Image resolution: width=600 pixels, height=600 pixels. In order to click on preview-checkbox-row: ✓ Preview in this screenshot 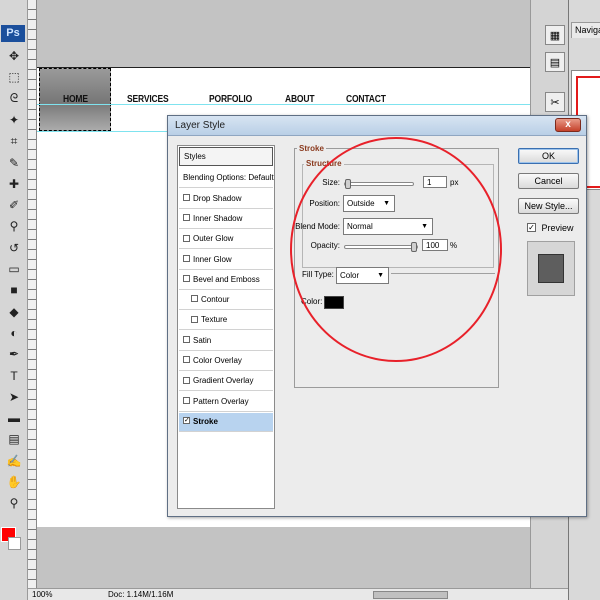, I will do `click(550, 228)`.